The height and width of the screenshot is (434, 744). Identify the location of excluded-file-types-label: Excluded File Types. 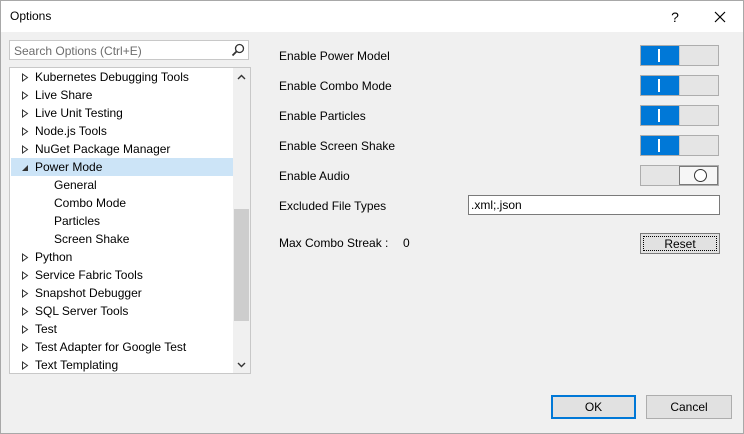
(333, 206).